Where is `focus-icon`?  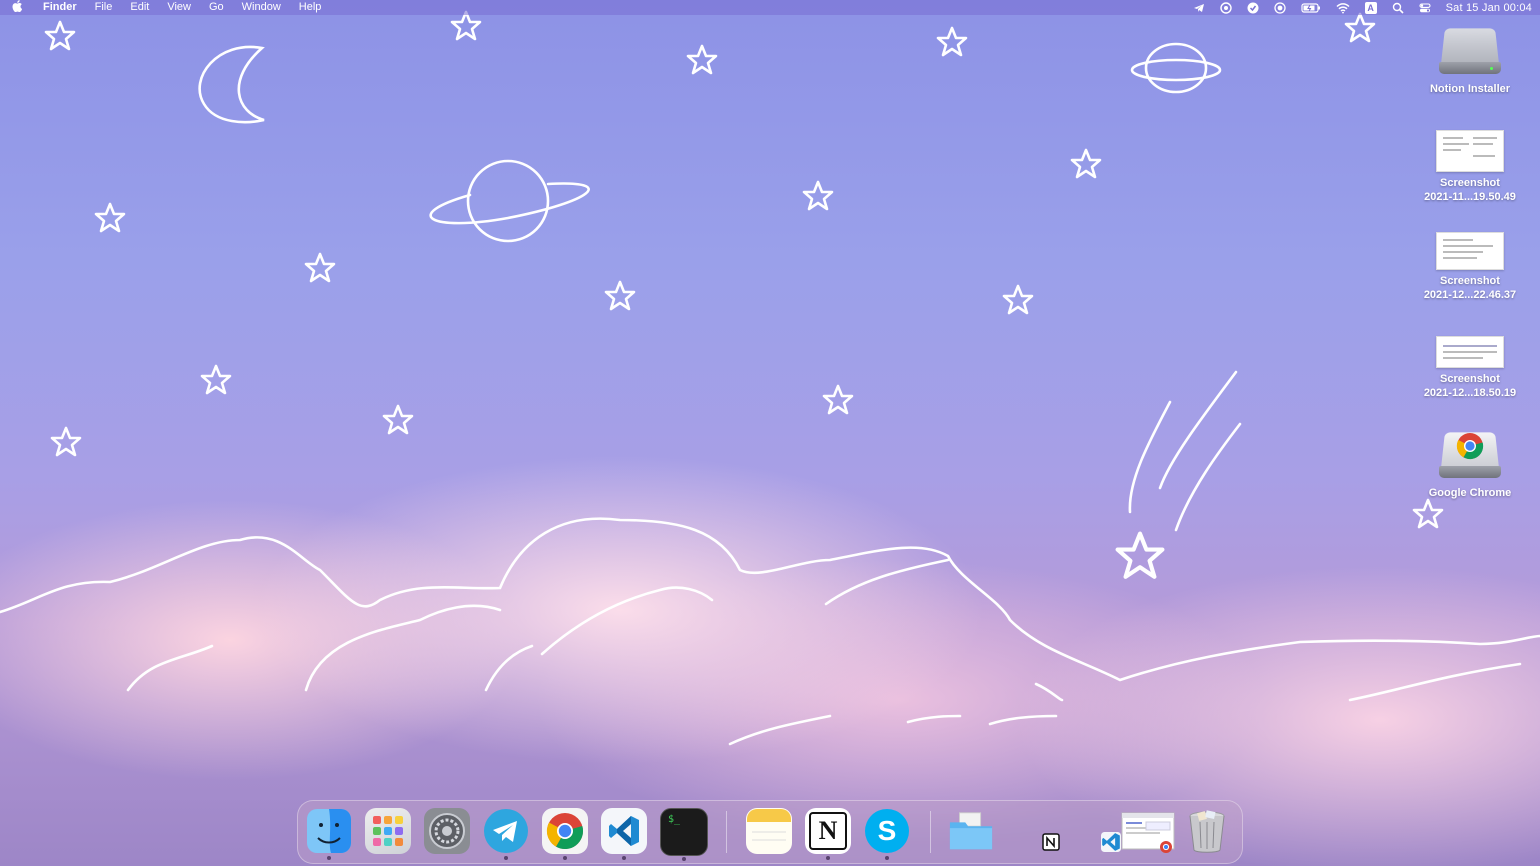 focus-icon is located at coordinates (1225, 7).